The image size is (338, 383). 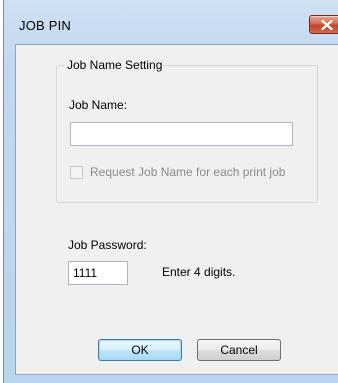 What do you see at coordinates (76, 172) in the screenshot?
I see `request-job-name-checkbox` at bounding box center [76, 172].